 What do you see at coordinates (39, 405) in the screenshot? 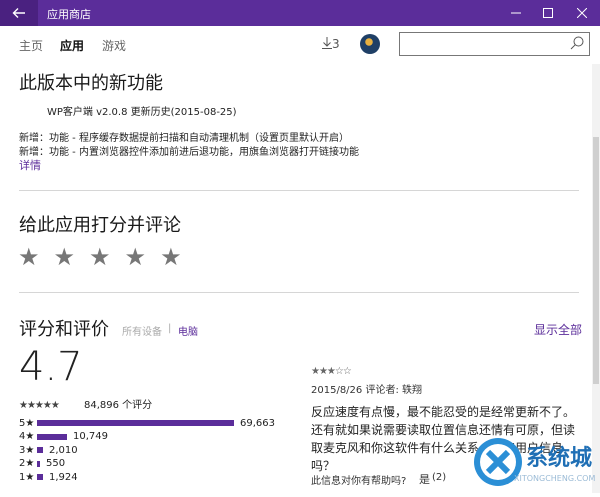
I see `average-stars: ★★★★★` at bounding box center [39, 405].